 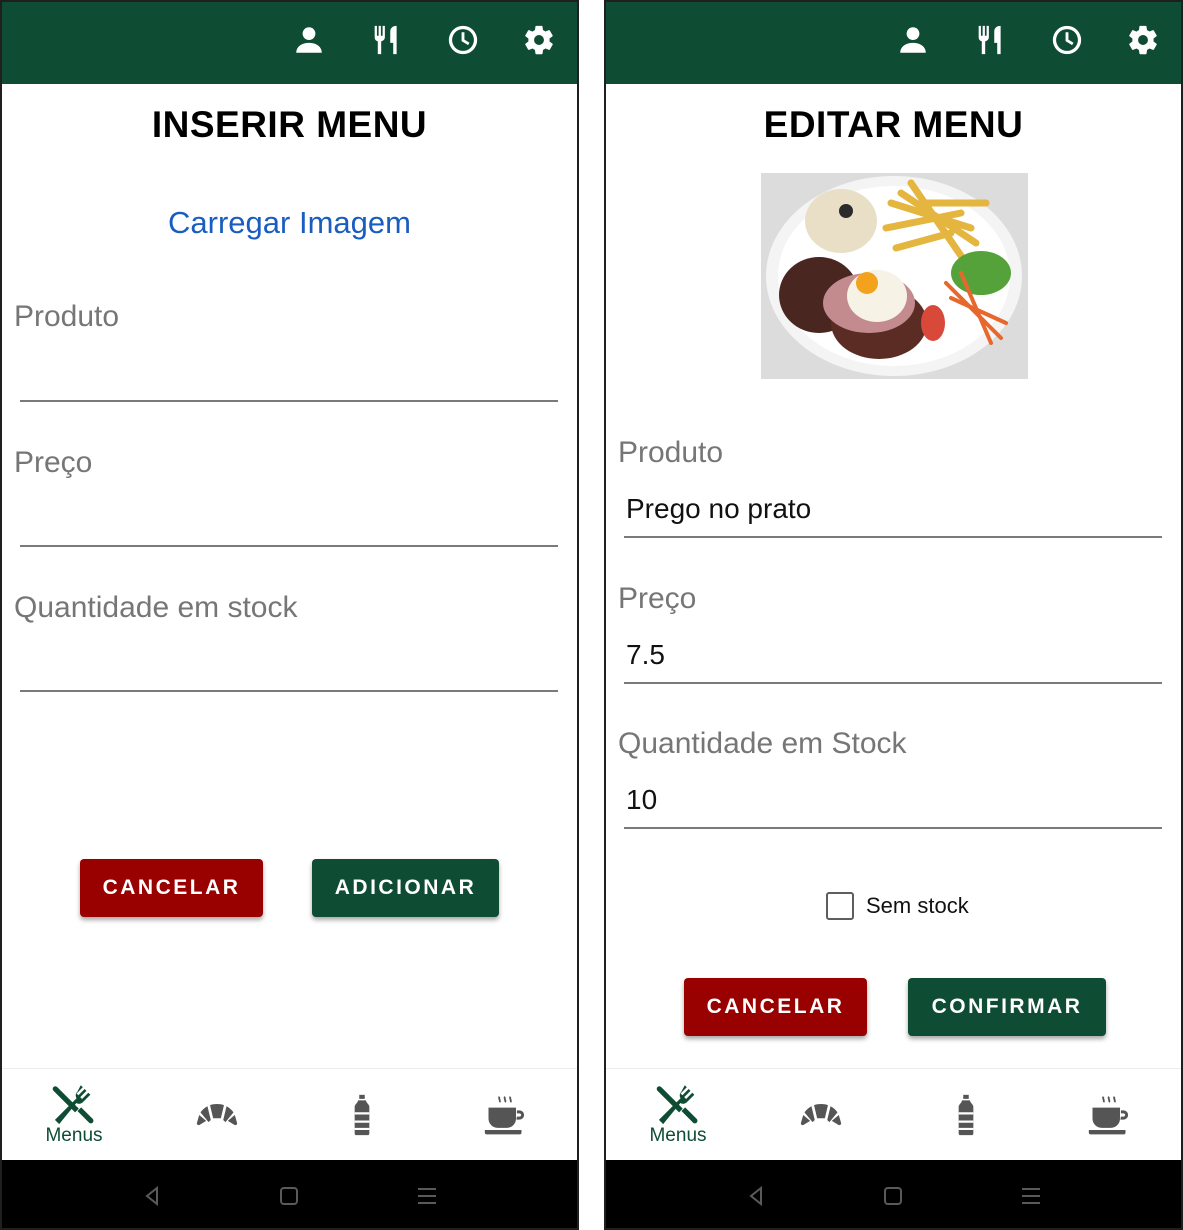 What do you see at coordinates (289, 124) in the screenshot?
I see `page-title: INSERIR MENU` at bounding box center [289, 124].